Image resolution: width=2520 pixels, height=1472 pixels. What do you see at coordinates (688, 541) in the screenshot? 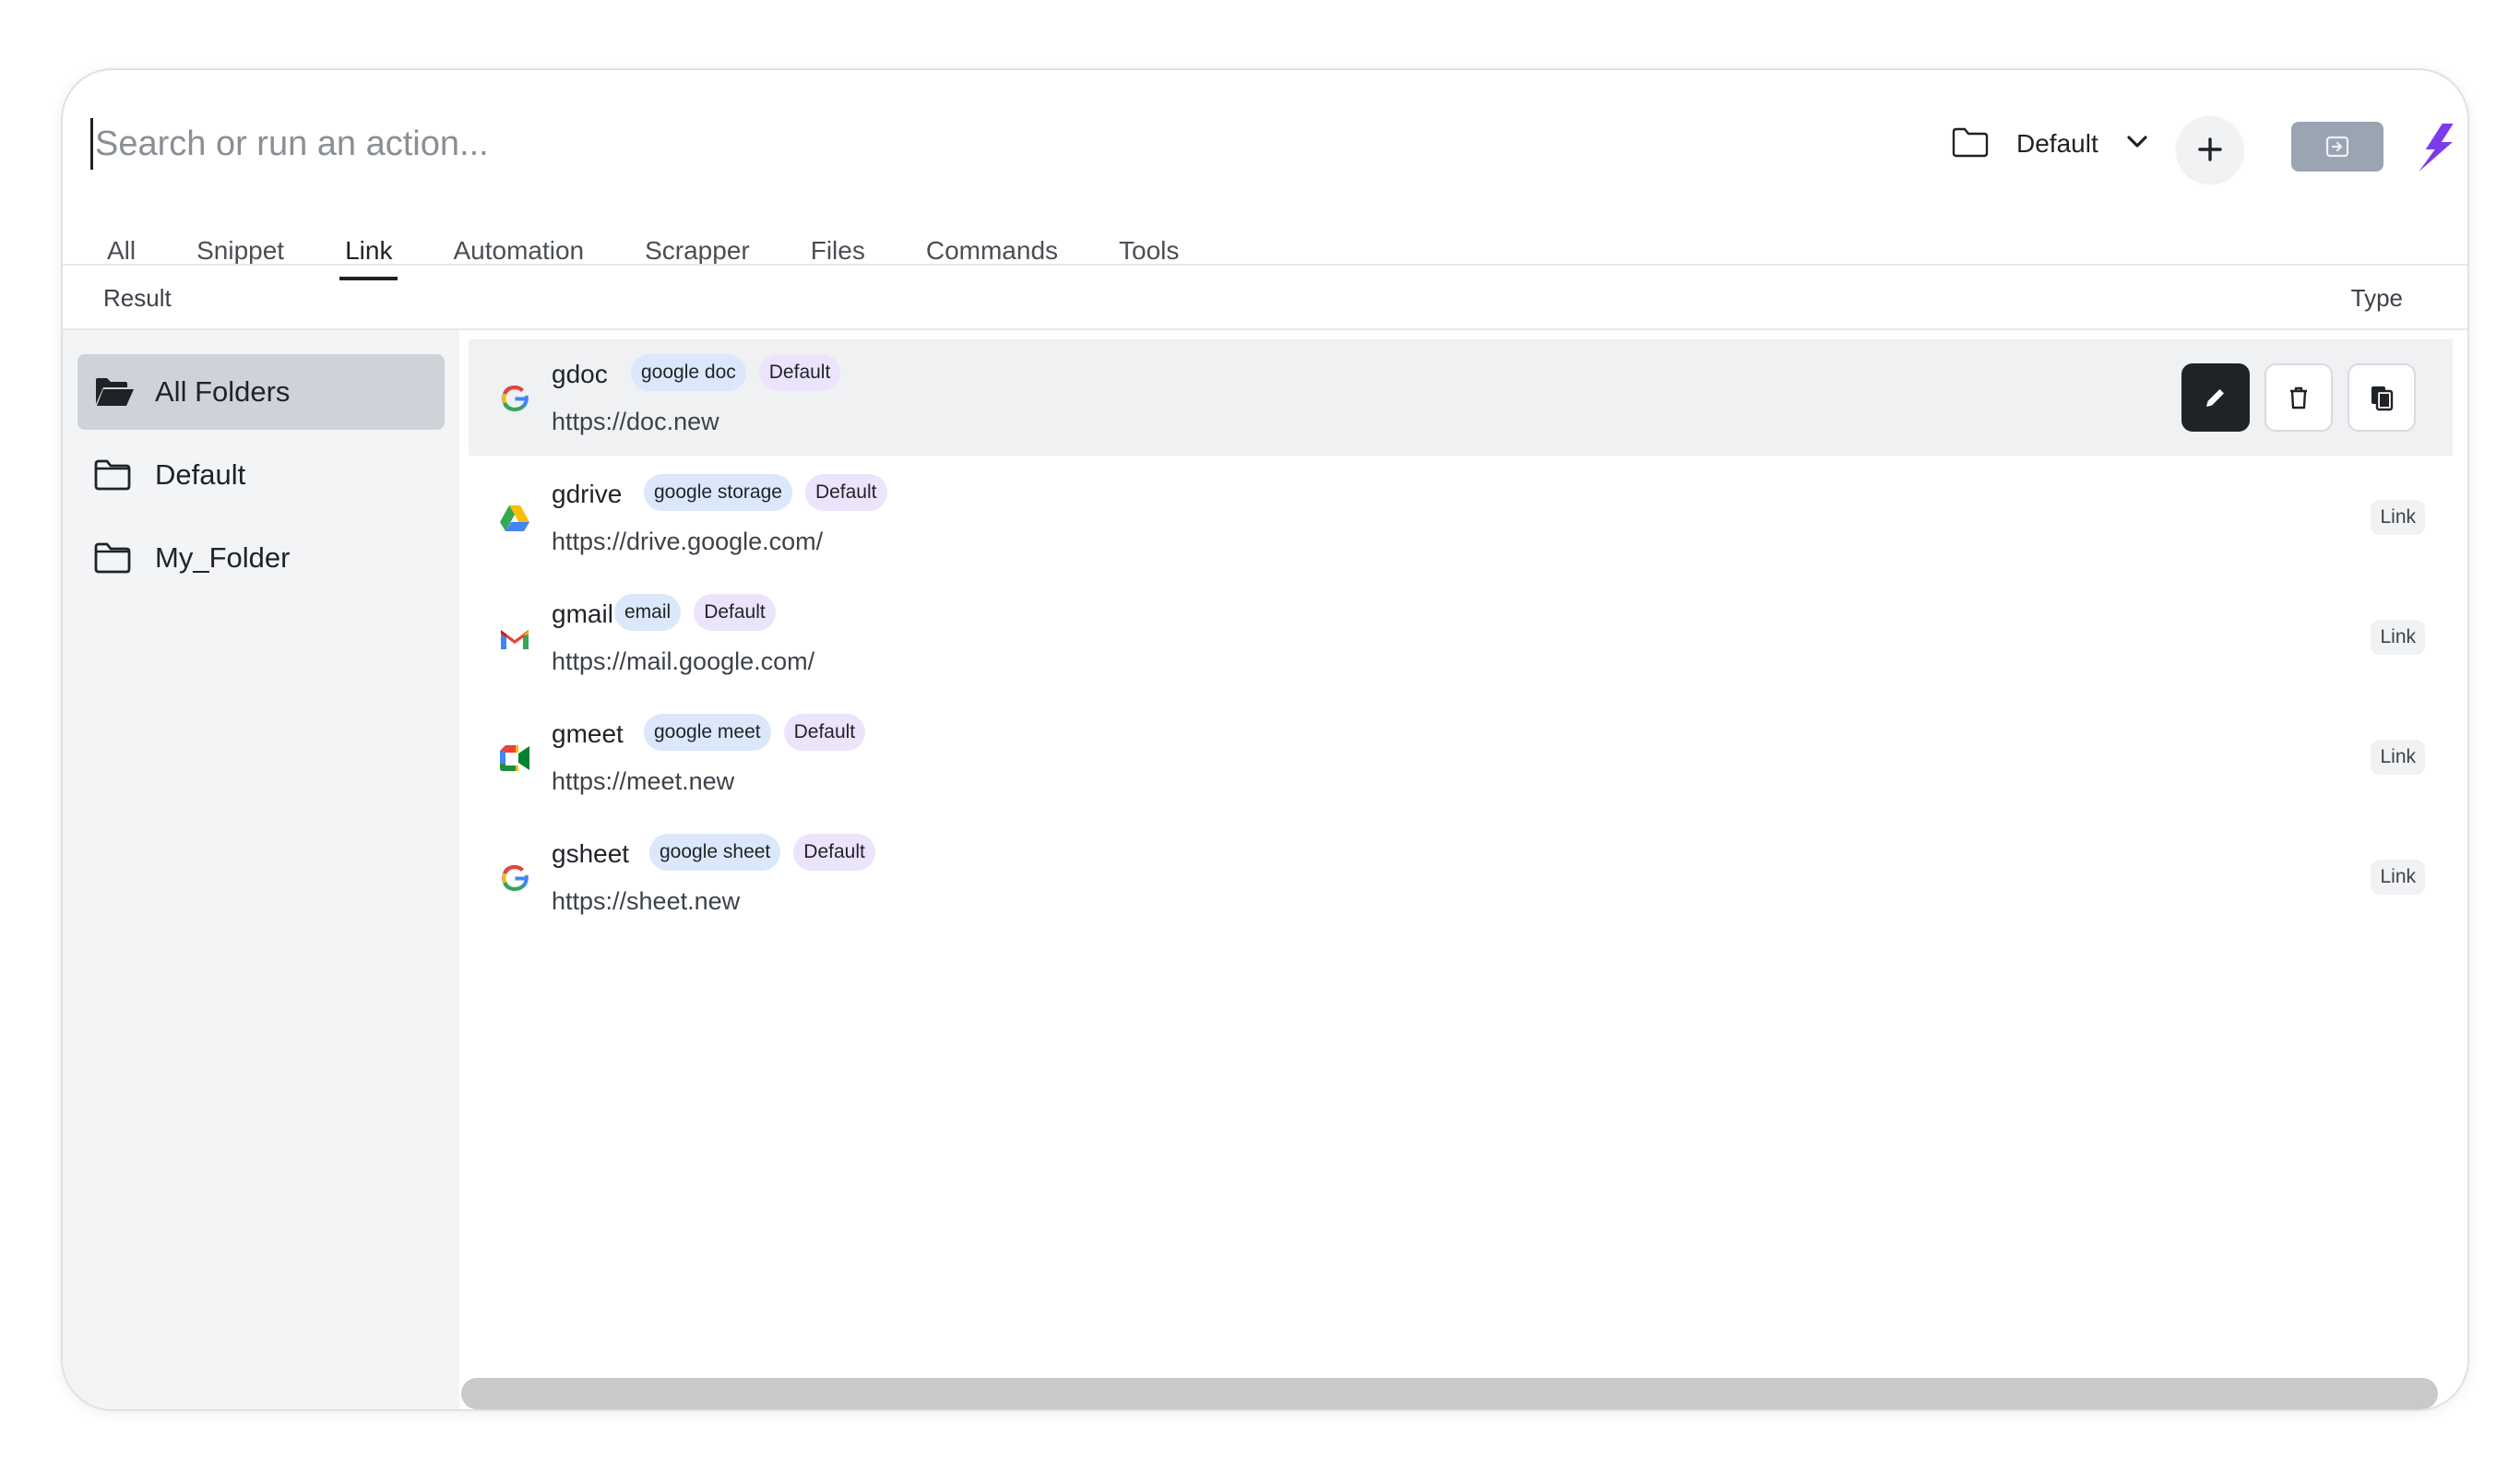
I see `item-url: https://drive.google.com/` at bounding box center [688, 541].